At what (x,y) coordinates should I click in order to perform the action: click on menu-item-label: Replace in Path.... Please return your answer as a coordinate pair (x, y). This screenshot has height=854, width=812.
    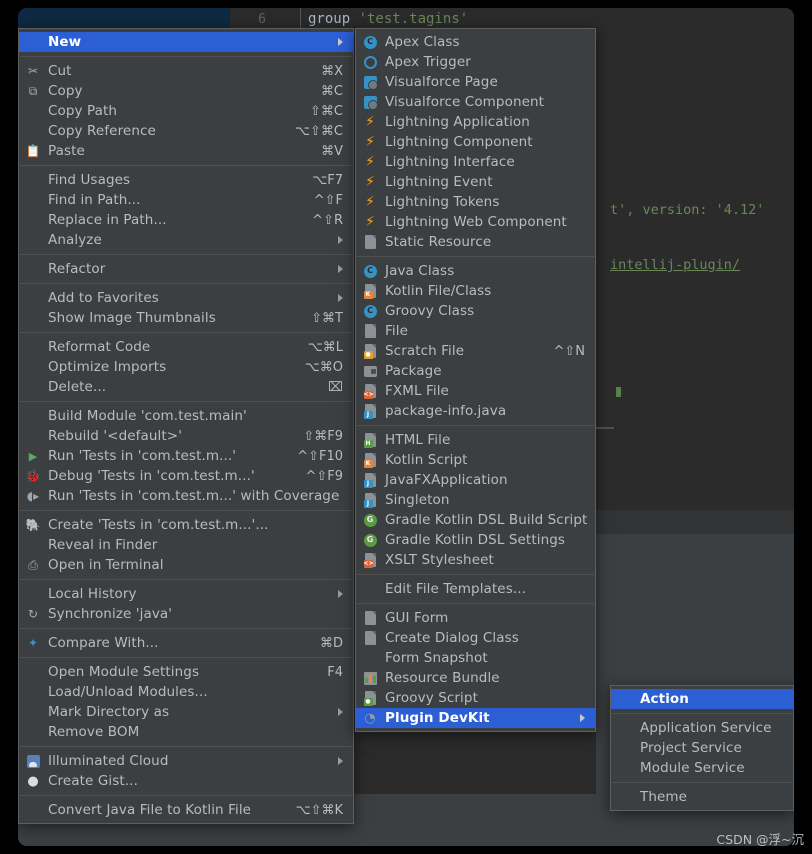
    Looking at the image, I should click on (107, 220).